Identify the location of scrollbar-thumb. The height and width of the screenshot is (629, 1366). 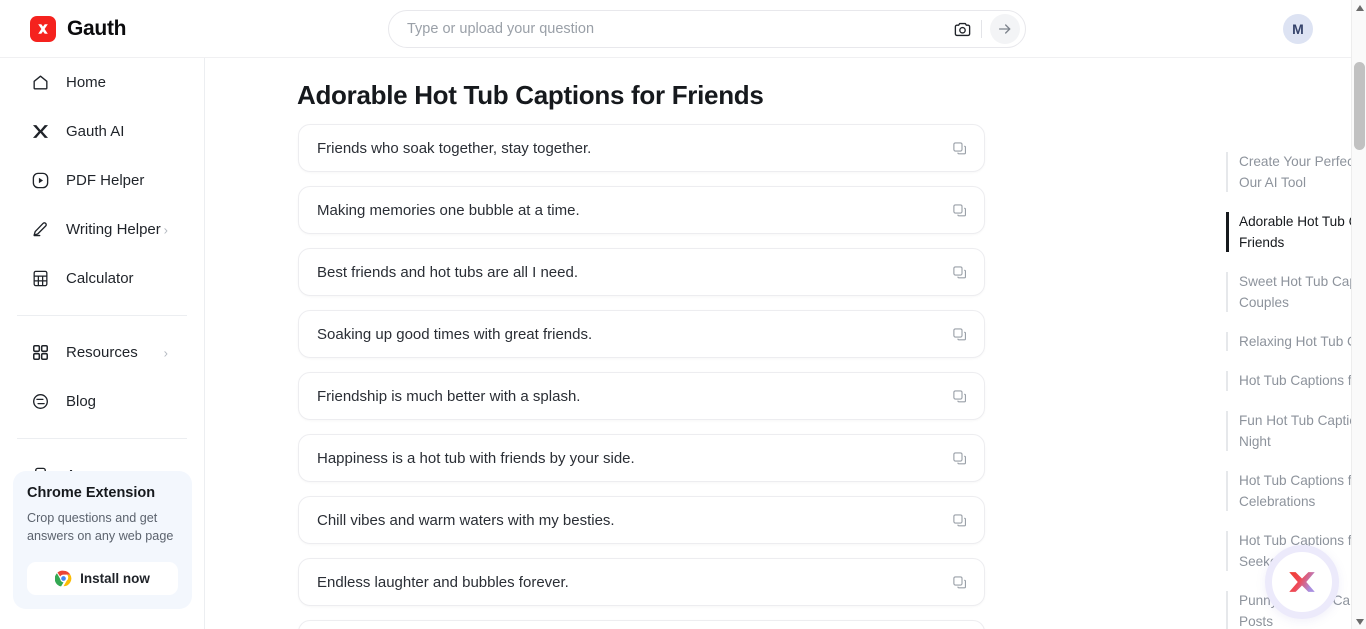
(1359, 106).